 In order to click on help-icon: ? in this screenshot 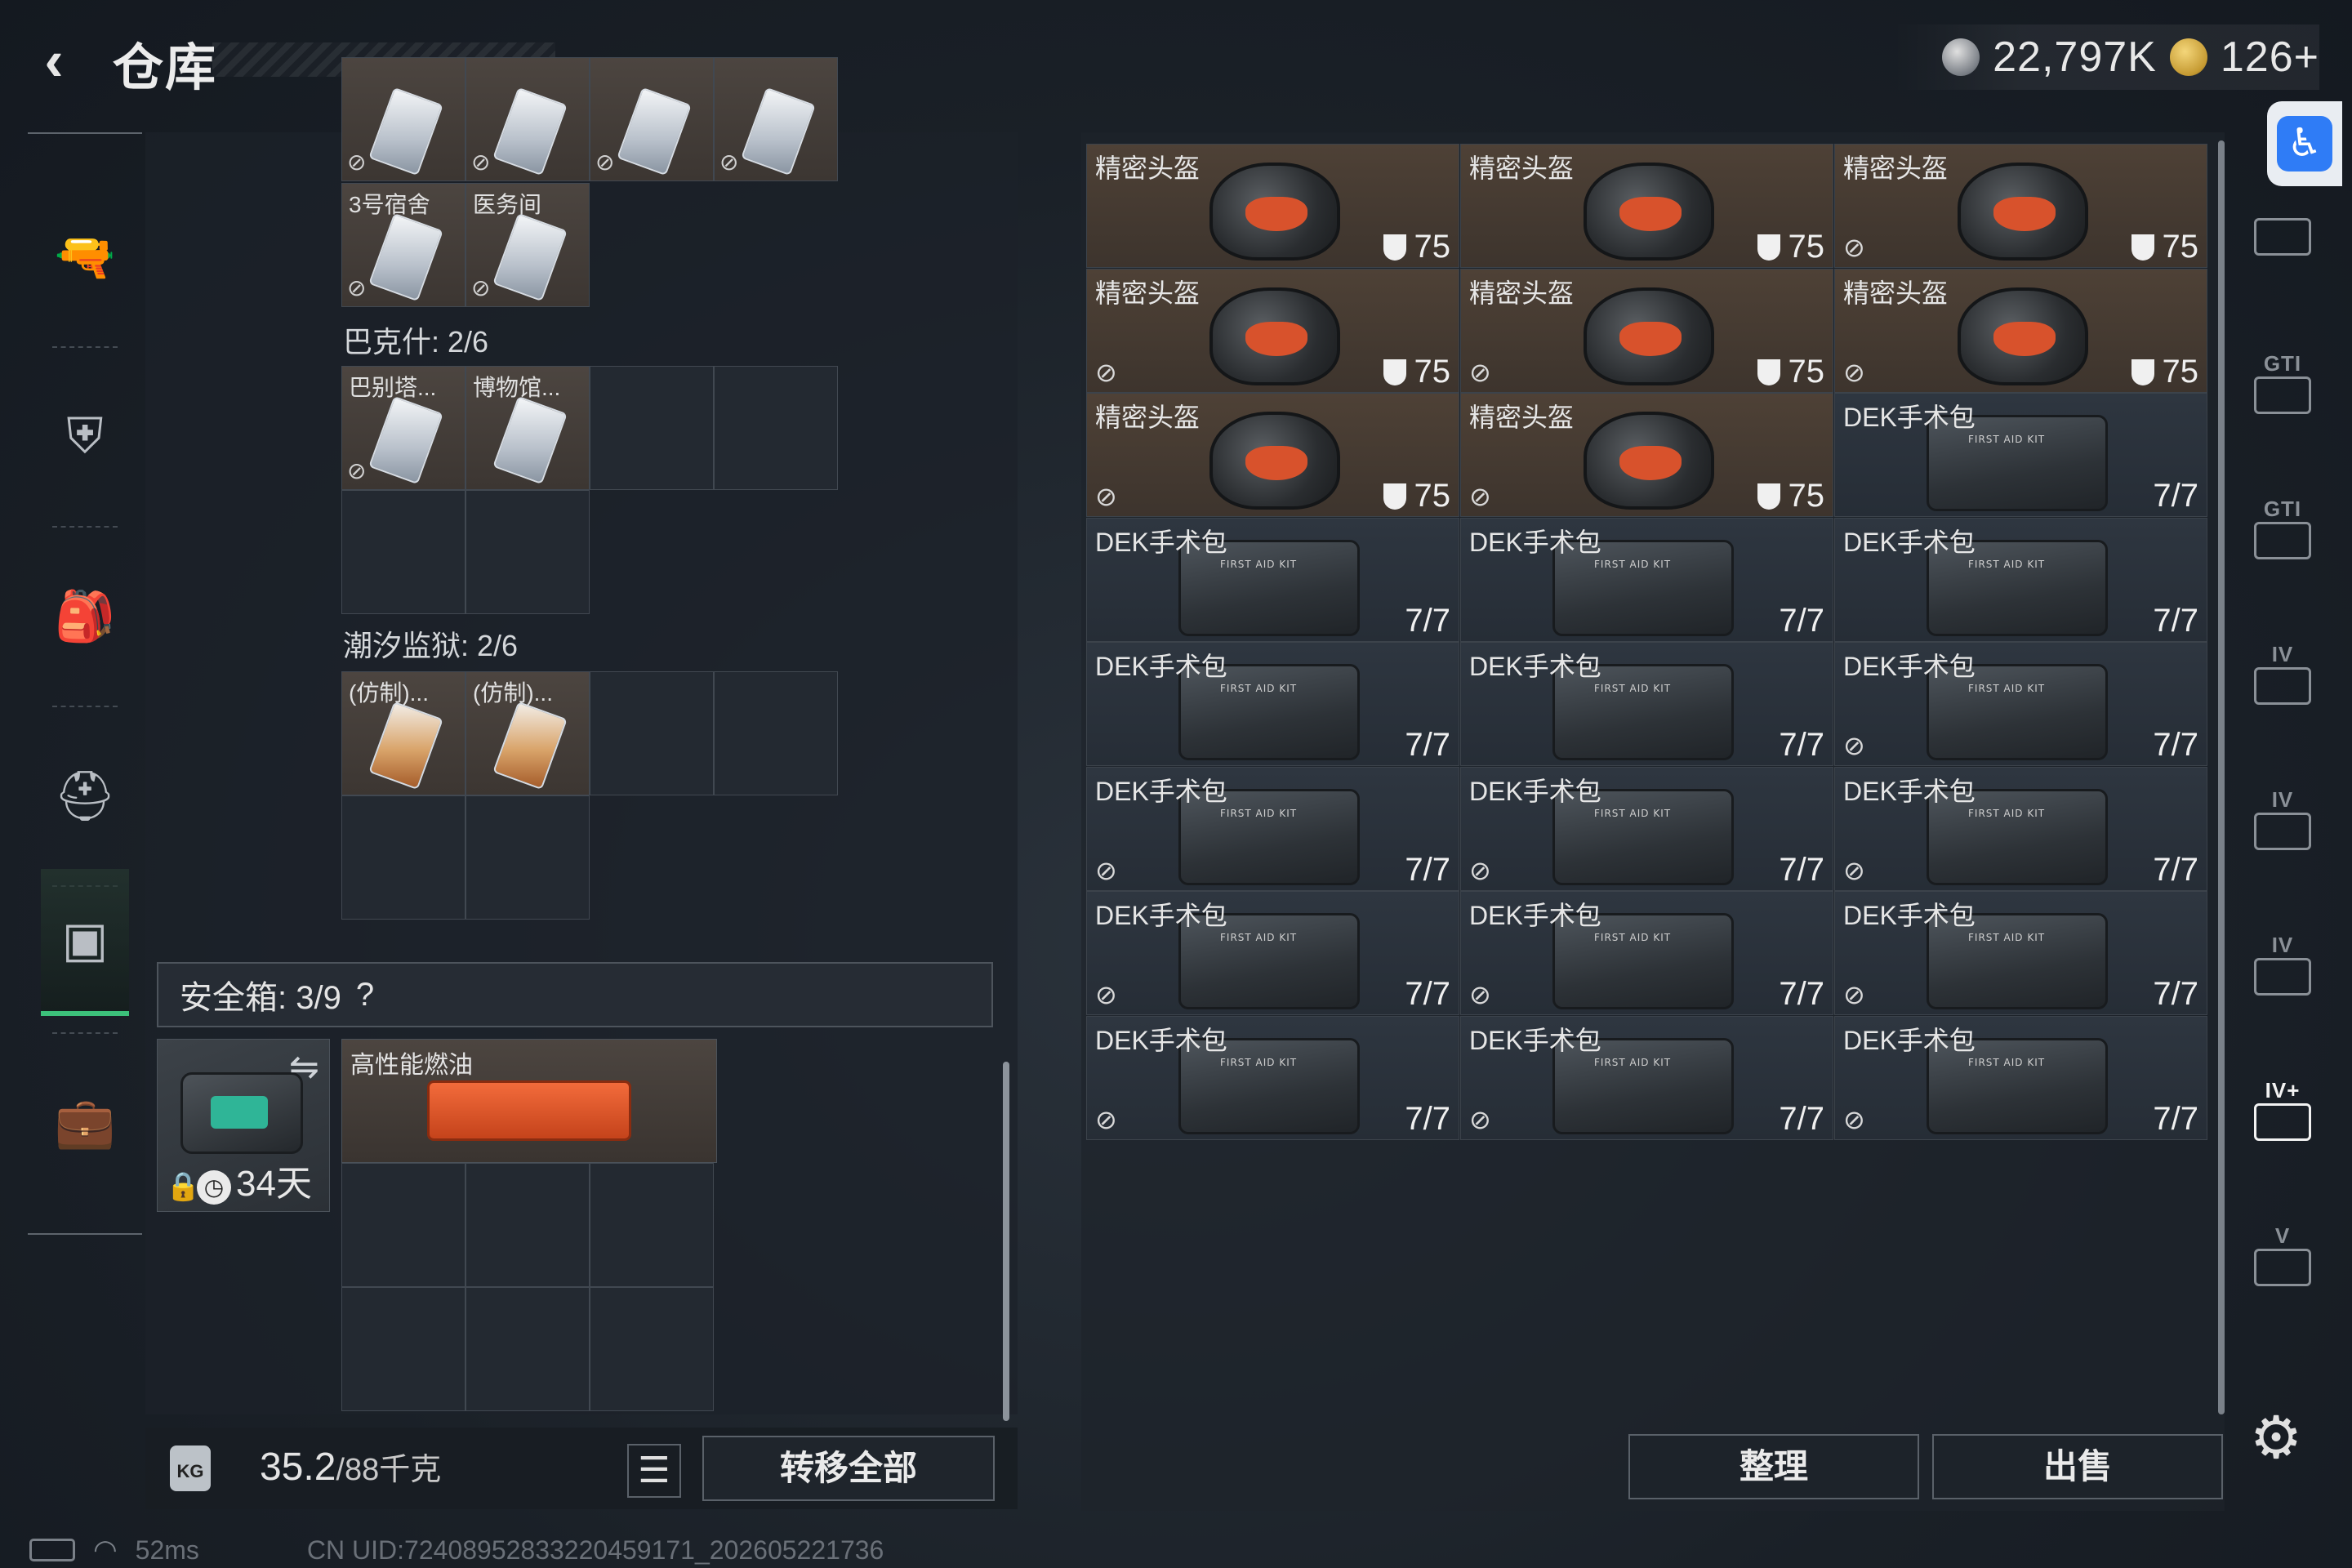, I will do `click(365, 995)`.